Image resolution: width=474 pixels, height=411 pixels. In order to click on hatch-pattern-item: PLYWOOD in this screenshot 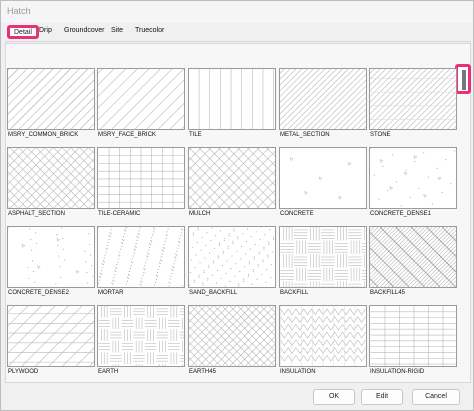, I will do `click(51, 340)`.